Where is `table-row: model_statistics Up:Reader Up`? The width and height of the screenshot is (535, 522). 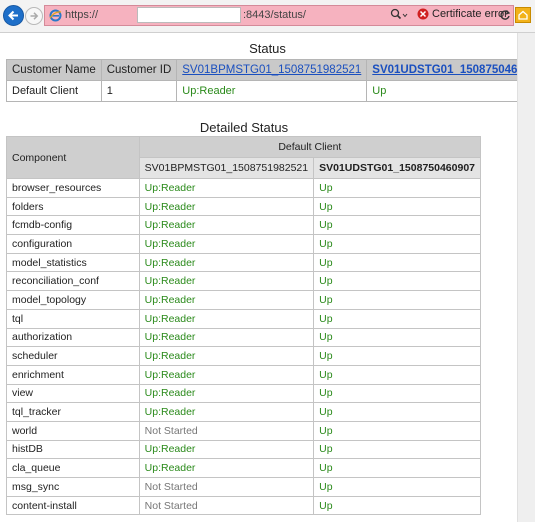
table-row: model_statistics Up:Reader Up is located at coordinates (243, 262).